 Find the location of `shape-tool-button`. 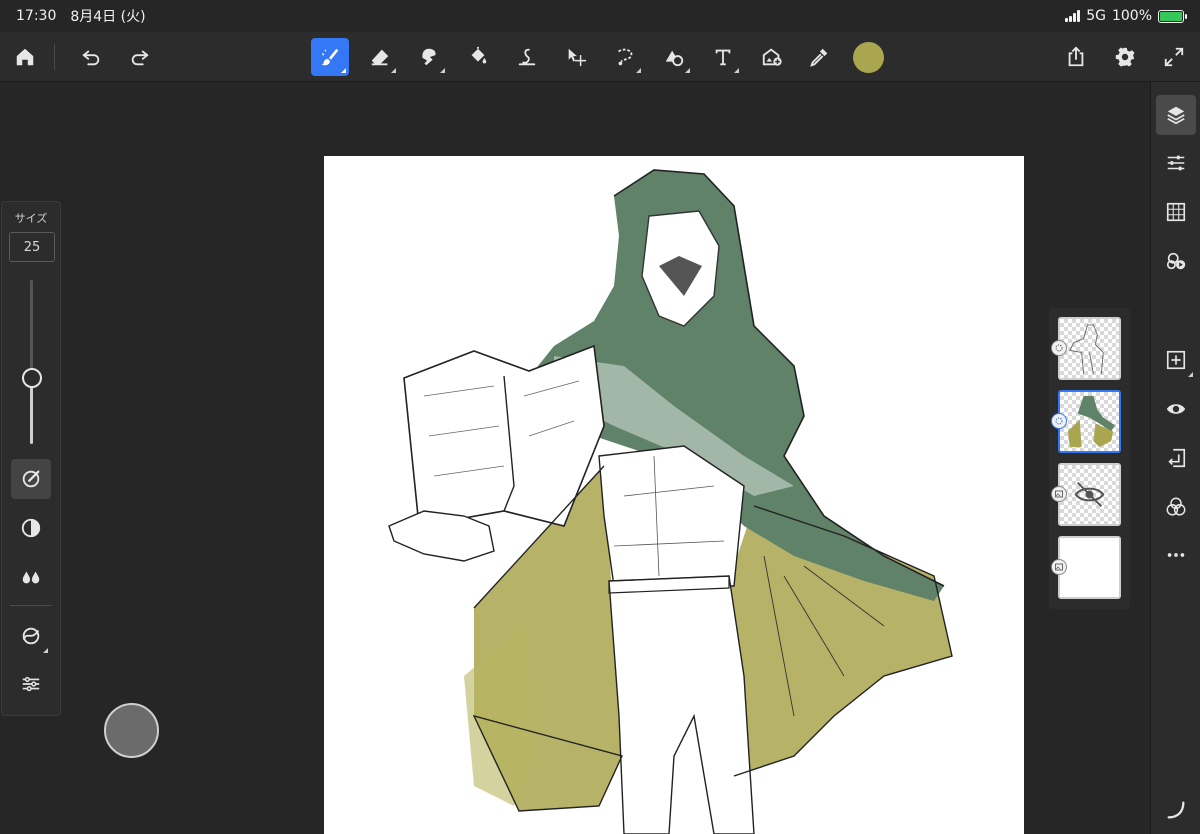

shape-tool-button is located at coordinates (674, 57).